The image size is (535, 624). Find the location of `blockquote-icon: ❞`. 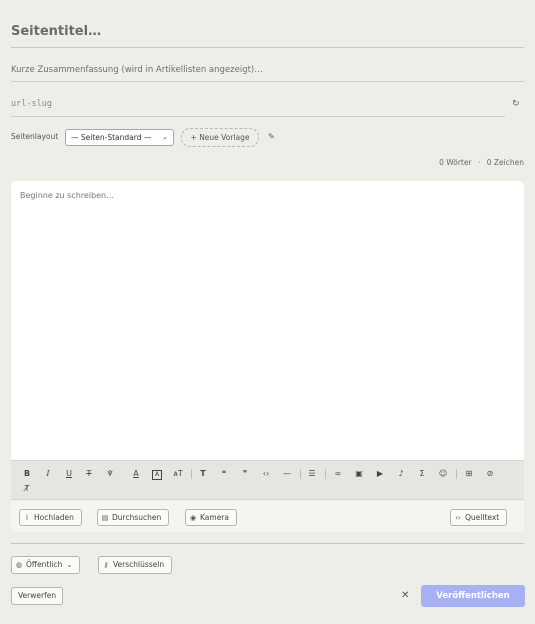

blockquote-icon: ❞ is located at coordinates (245, 474).